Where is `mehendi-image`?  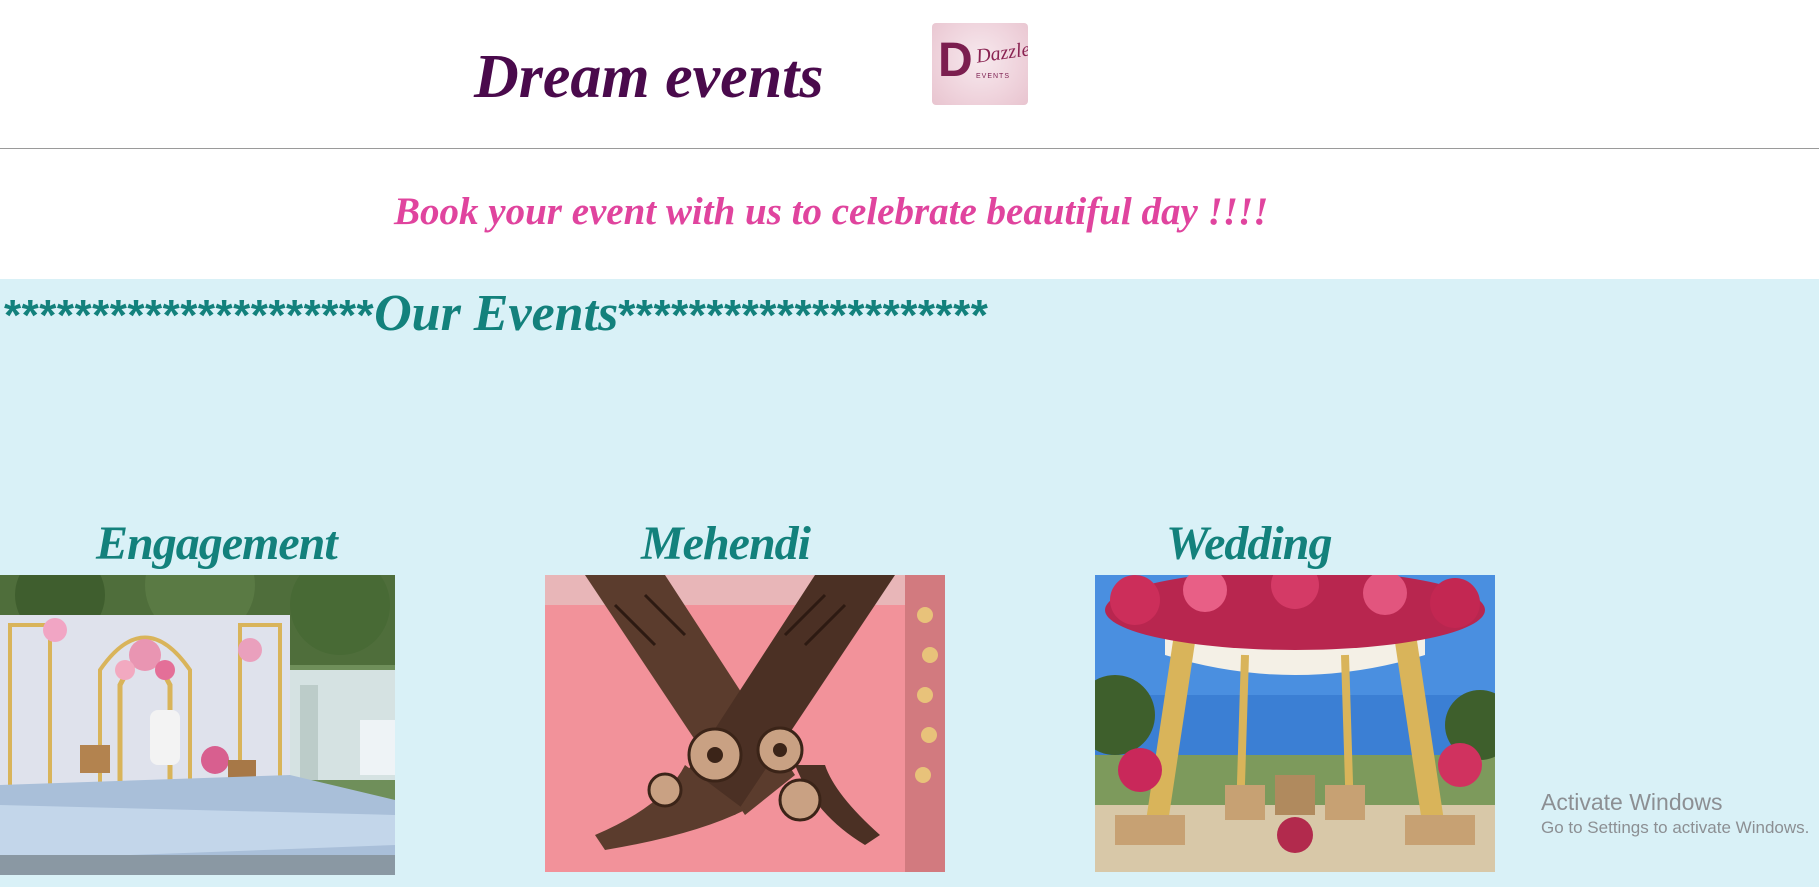 mehendi-image is located at coordinates (745, 723).